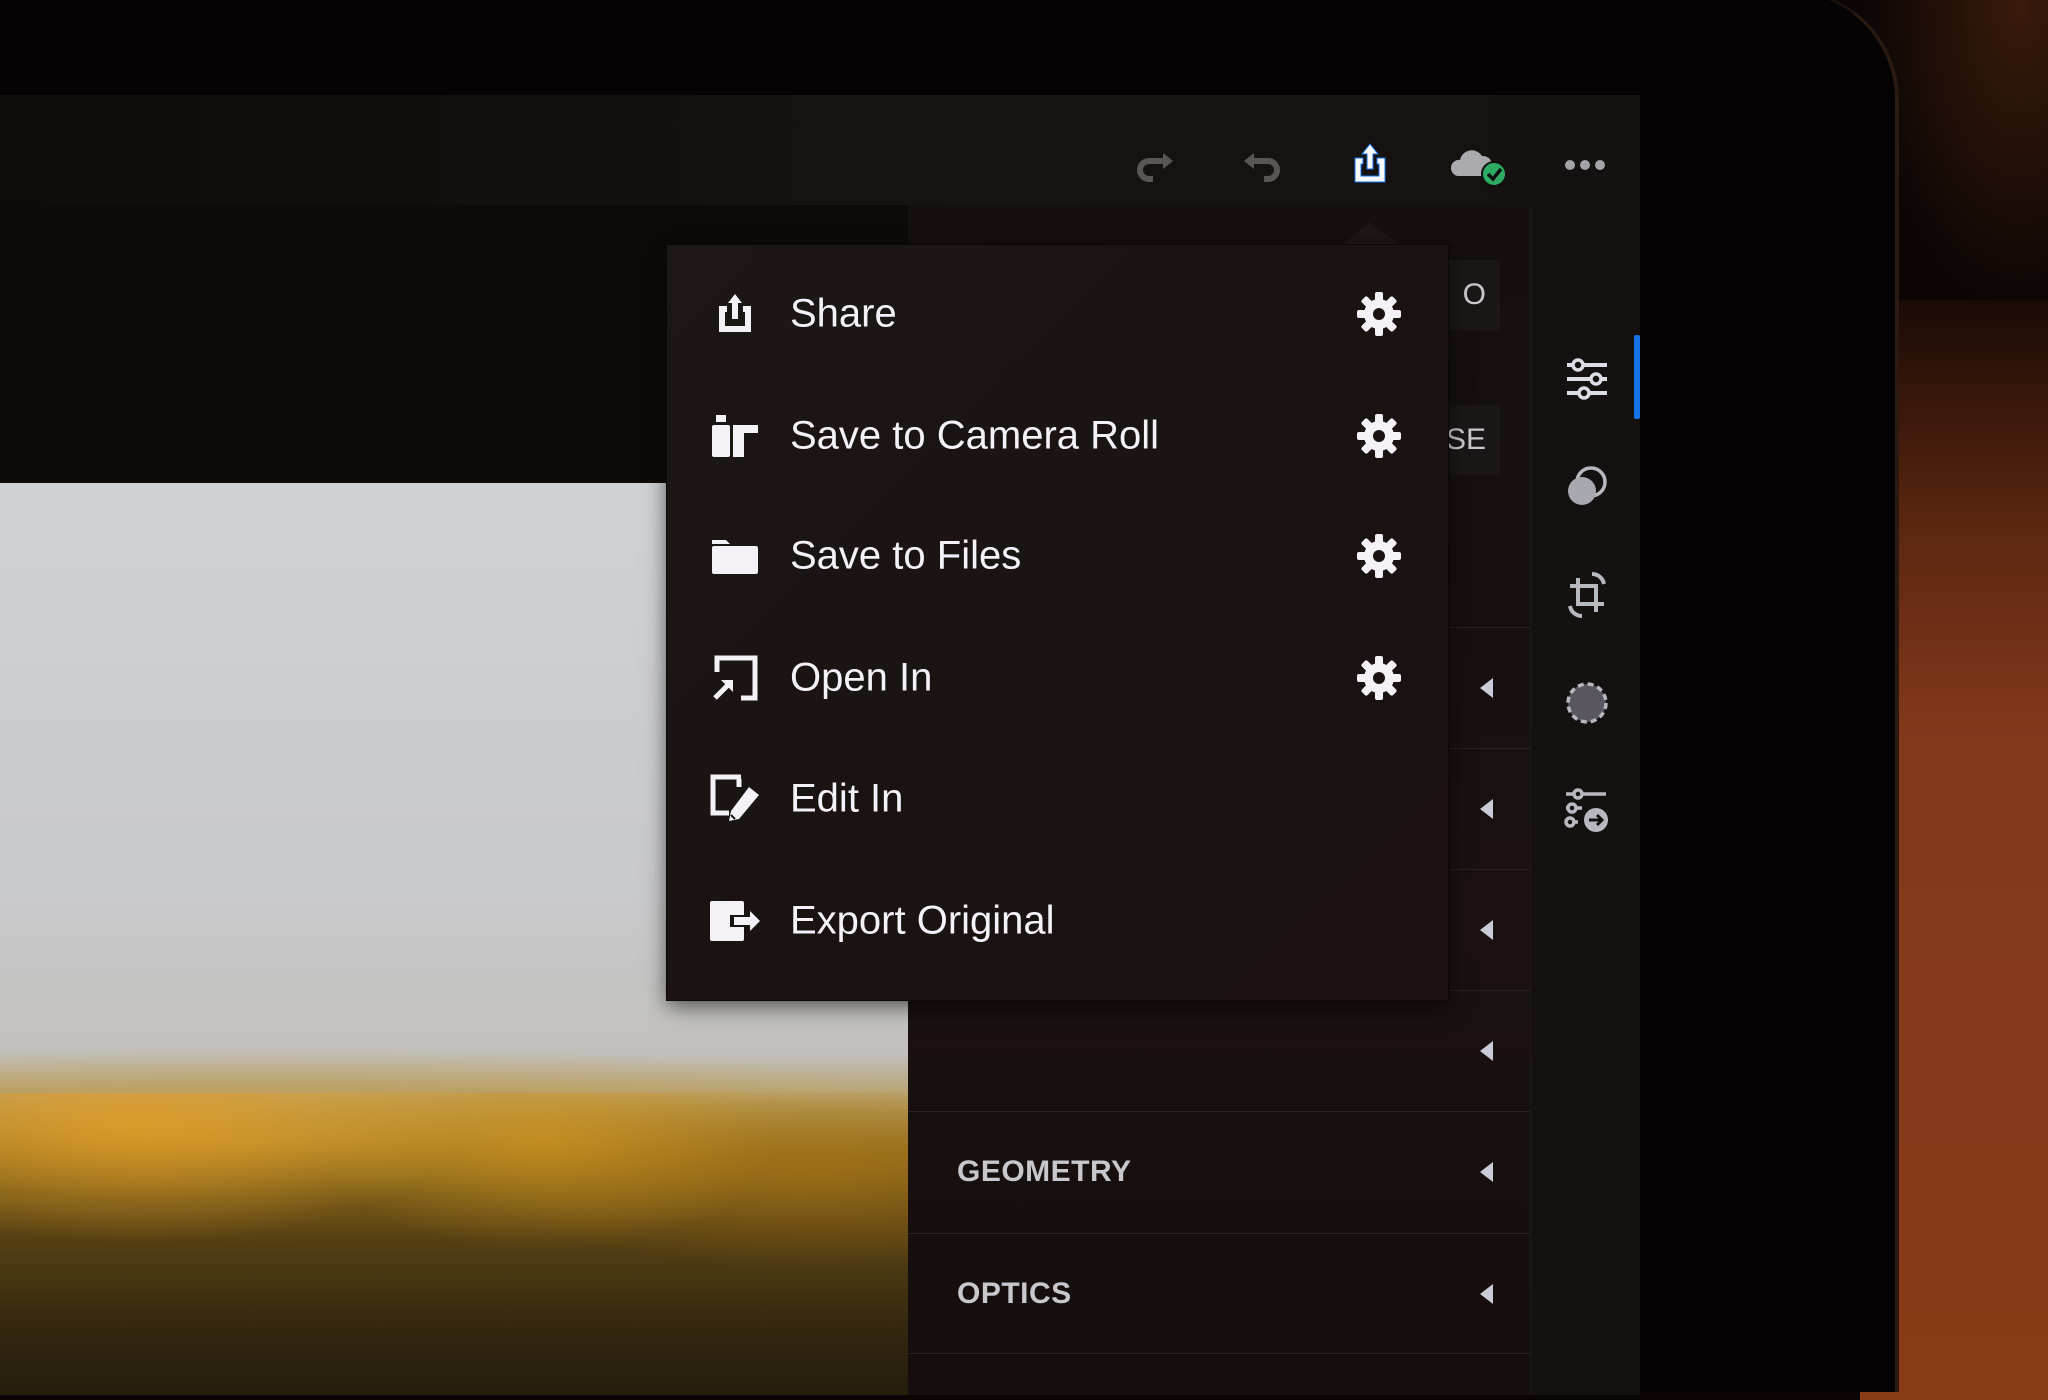 Image resolution: width=2048 pixels, height=1400 pixels. I want to click on crop-rotate-icon, so click(1587, 595).